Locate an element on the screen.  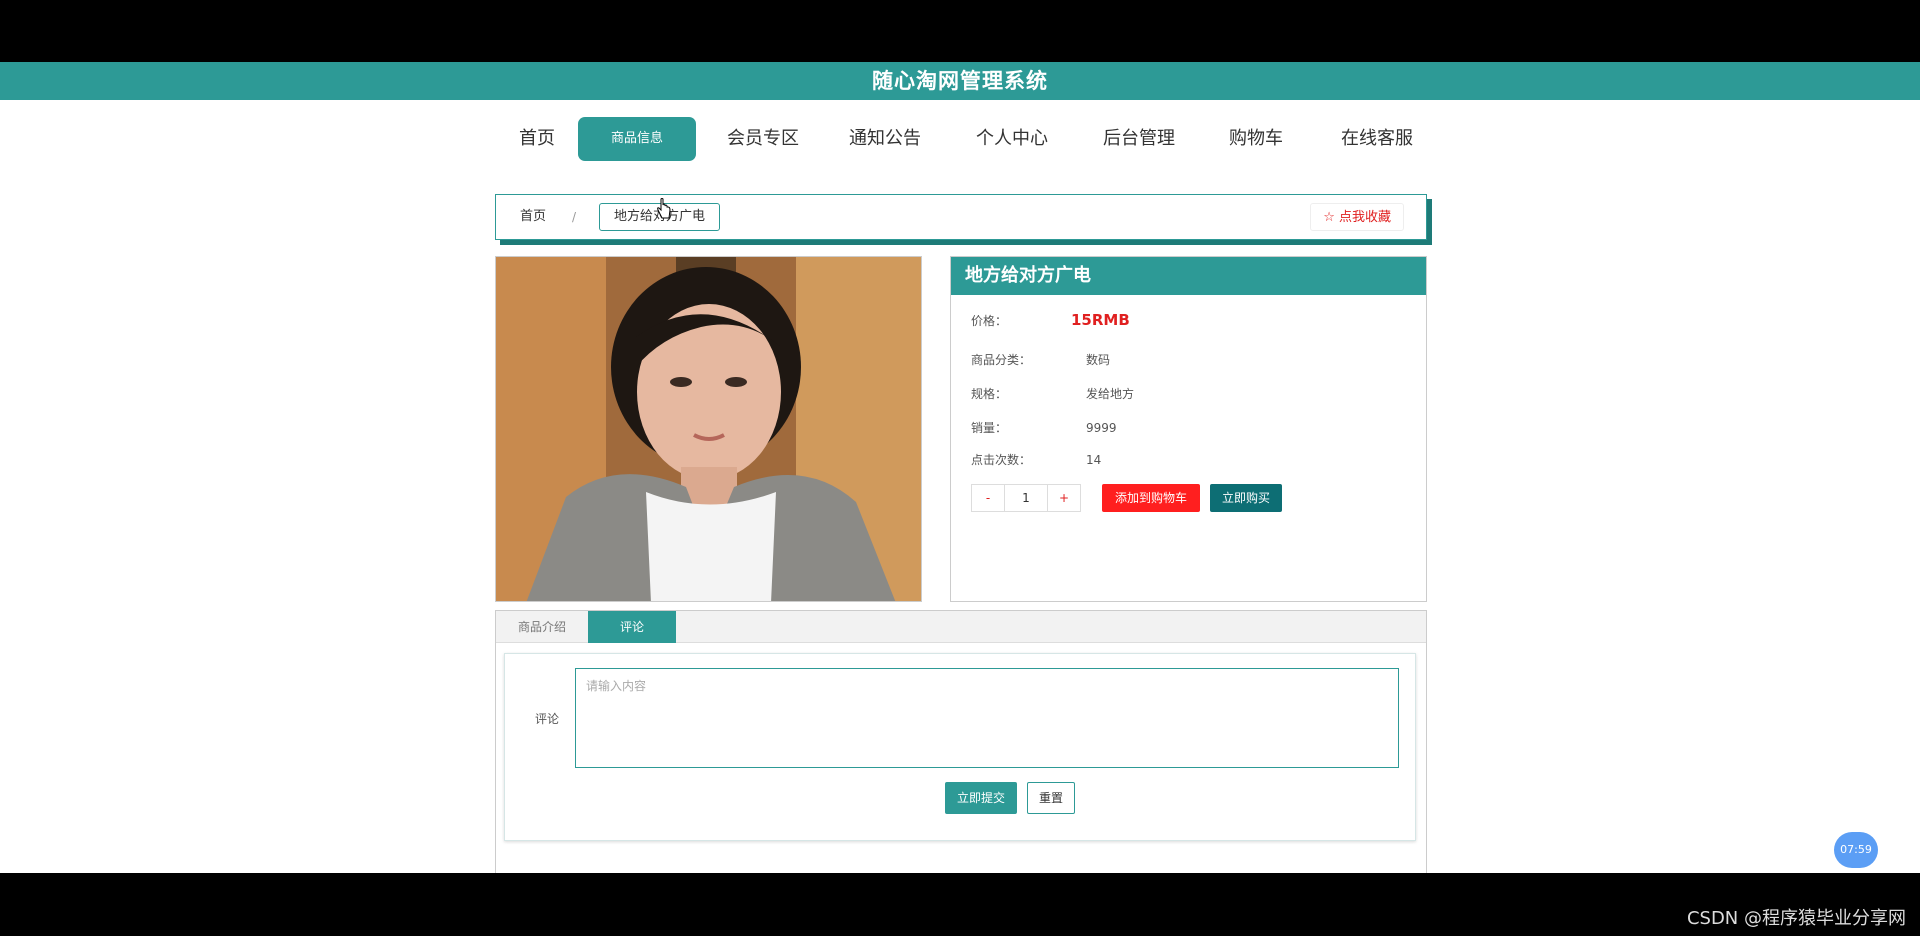
nav-cart: 购物车 is located at coordinates (1256, 139).